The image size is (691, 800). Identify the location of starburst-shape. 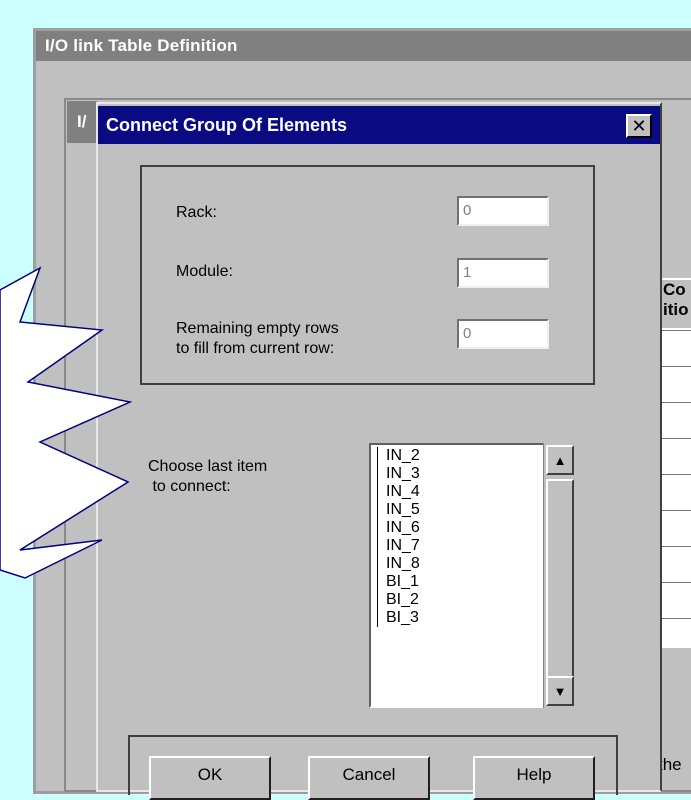
(66, 422).